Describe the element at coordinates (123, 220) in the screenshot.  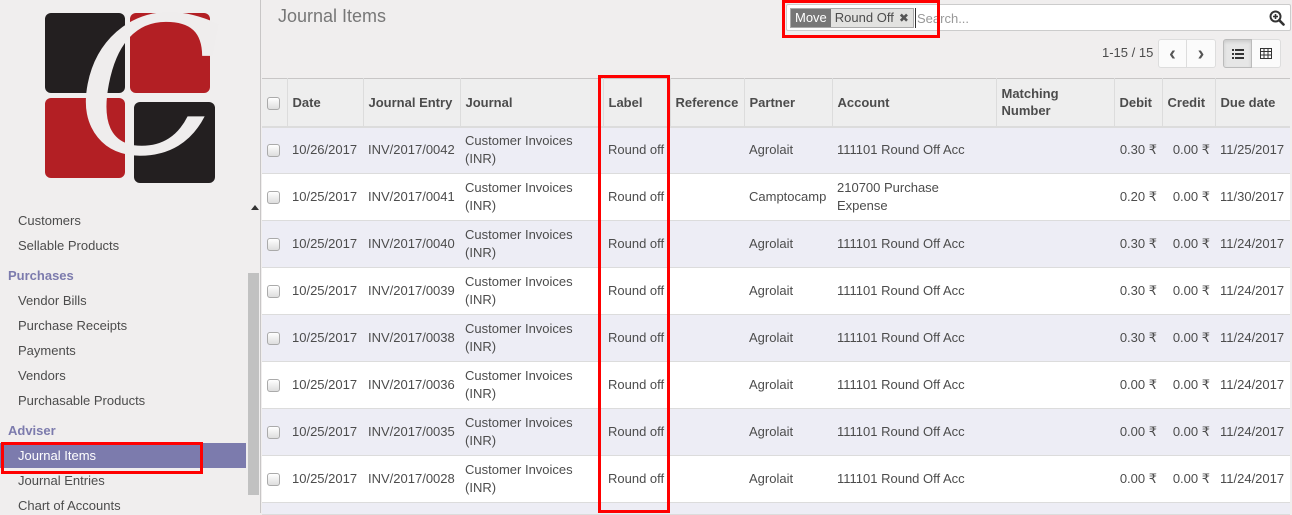
I see `sidebar-item-customers: Customers` at that location.